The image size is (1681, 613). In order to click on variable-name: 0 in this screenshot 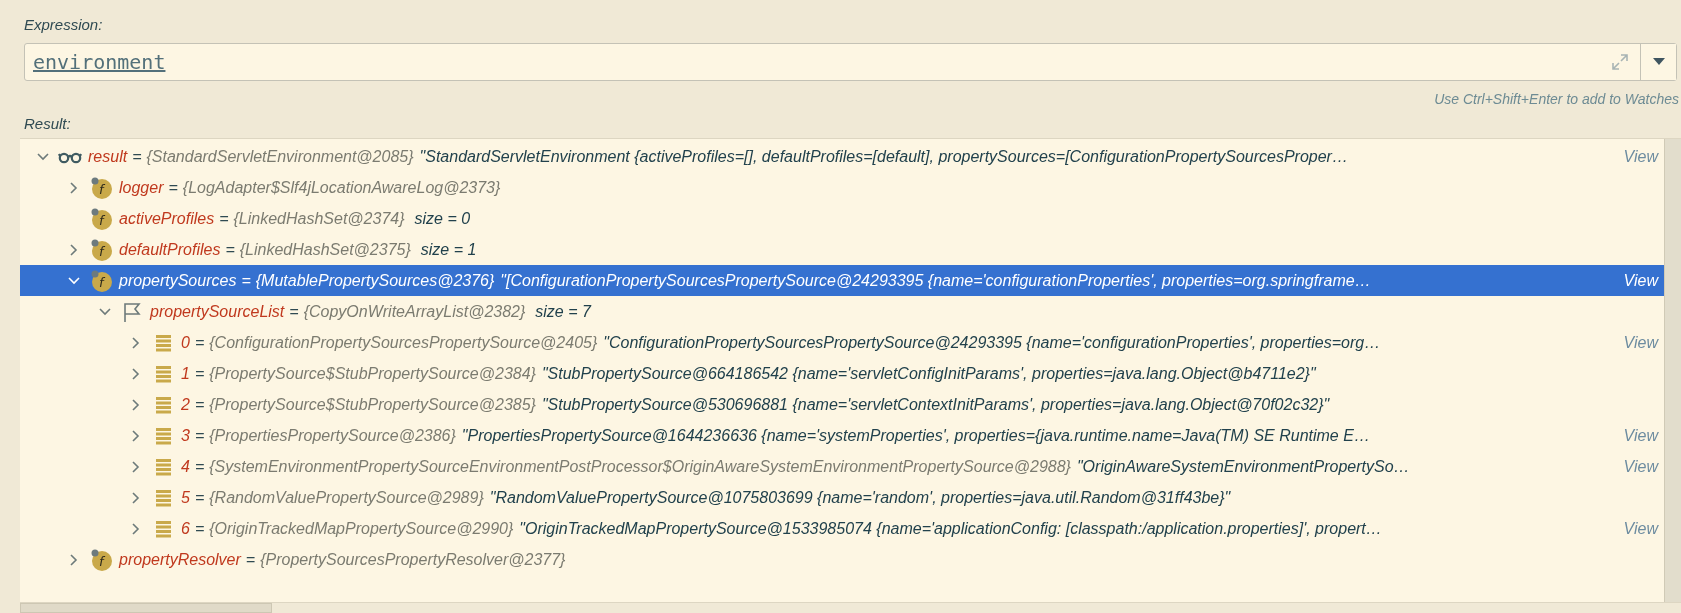, I will do `click(185, 342)`.